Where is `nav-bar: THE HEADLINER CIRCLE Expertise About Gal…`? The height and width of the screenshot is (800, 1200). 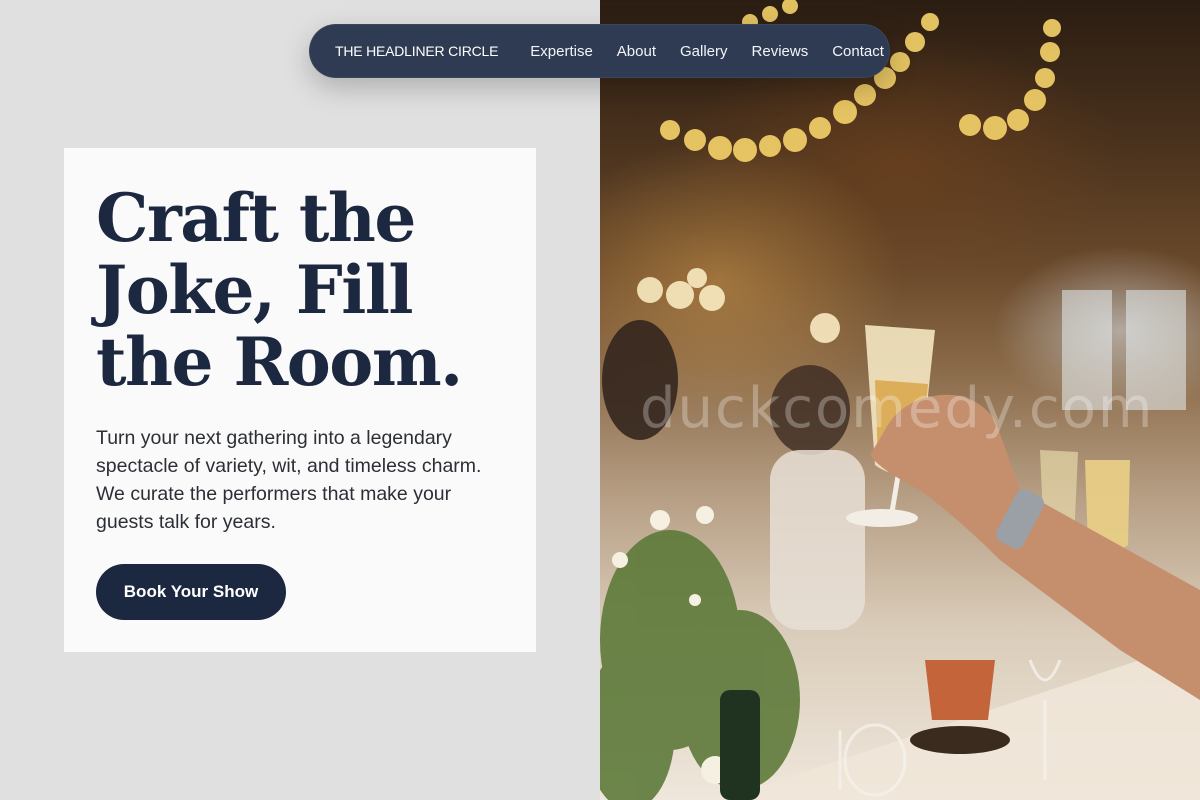 nav-bar: THE HEADLINER CIRCLE Expertise About Gal… is located at coordinates (599, 51).